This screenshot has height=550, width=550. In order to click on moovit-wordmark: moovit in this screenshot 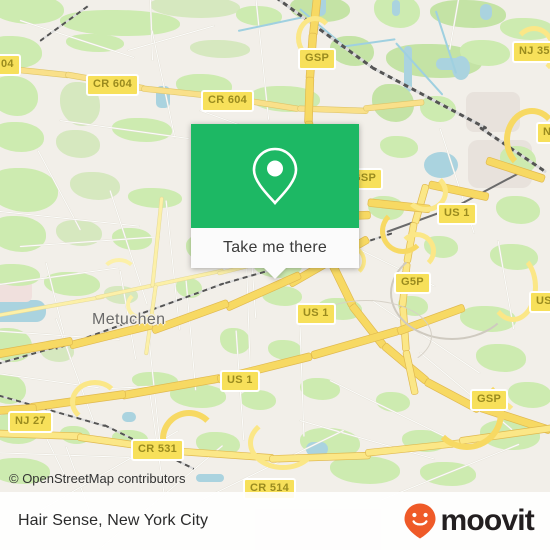, I will do `click(487, 520)`.